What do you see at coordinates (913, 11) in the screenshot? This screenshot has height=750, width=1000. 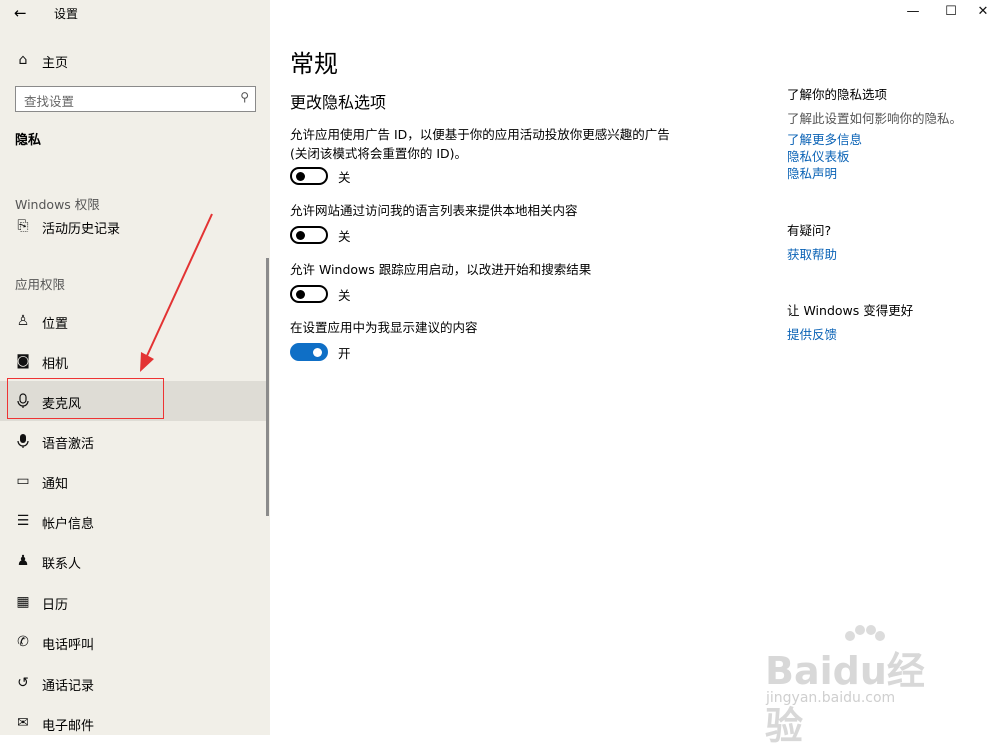 I see `minimize-button: —` at bounding box center [913, 11].